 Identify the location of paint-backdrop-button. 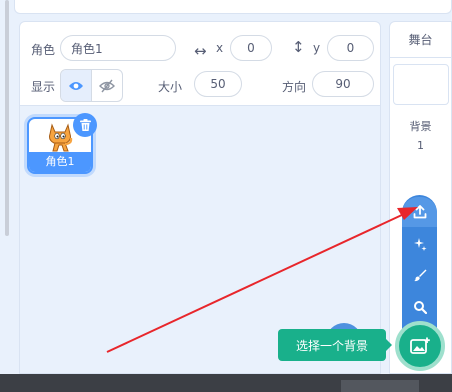
(419, 275).